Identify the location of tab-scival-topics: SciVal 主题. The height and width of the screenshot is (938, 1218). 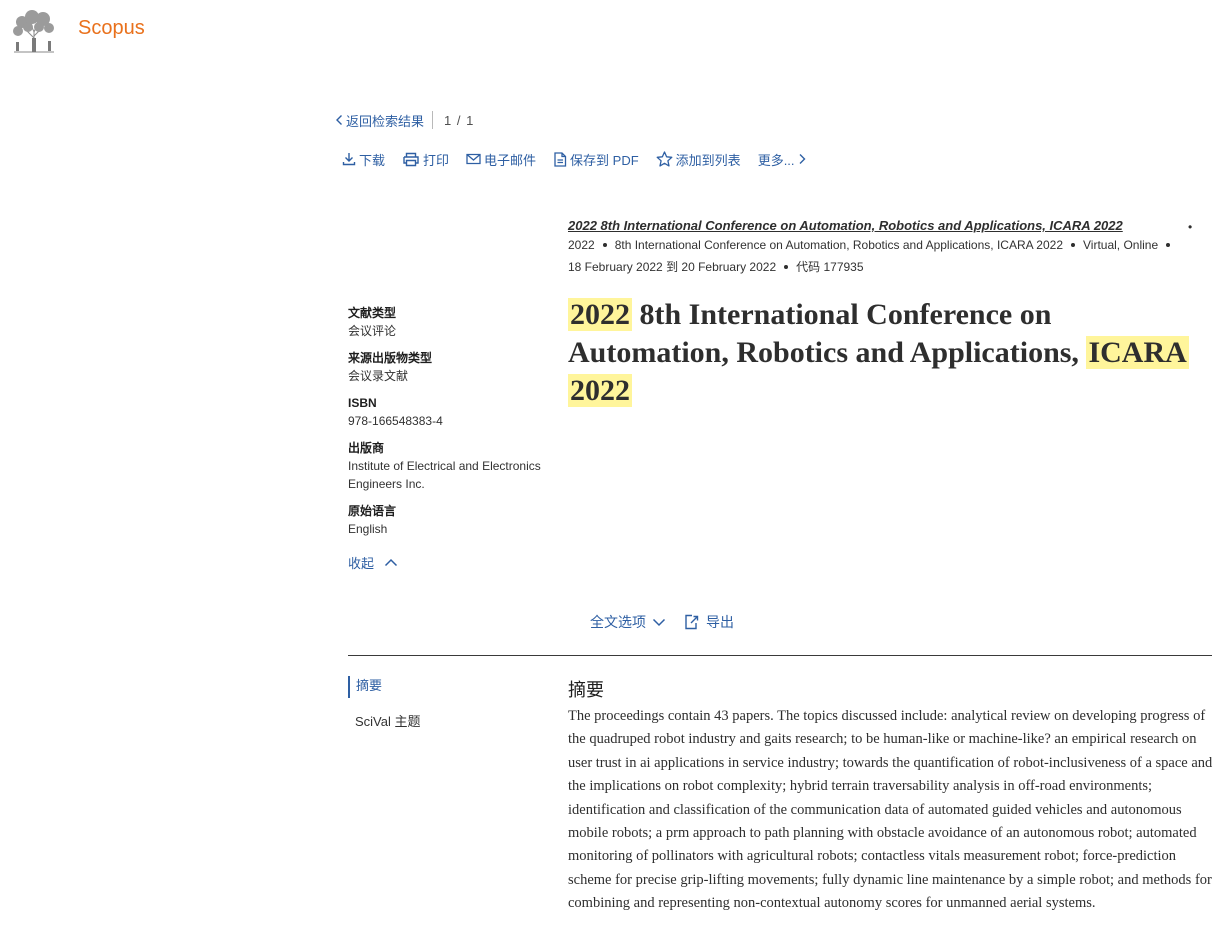
(388, 722).